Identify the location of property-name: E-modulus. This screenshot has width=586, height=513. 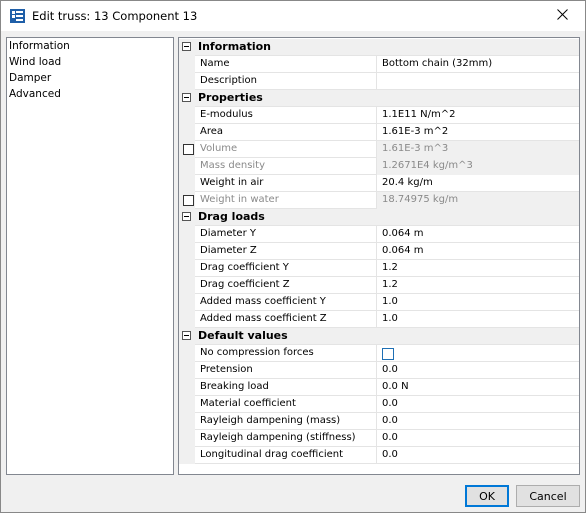
(226, 114).